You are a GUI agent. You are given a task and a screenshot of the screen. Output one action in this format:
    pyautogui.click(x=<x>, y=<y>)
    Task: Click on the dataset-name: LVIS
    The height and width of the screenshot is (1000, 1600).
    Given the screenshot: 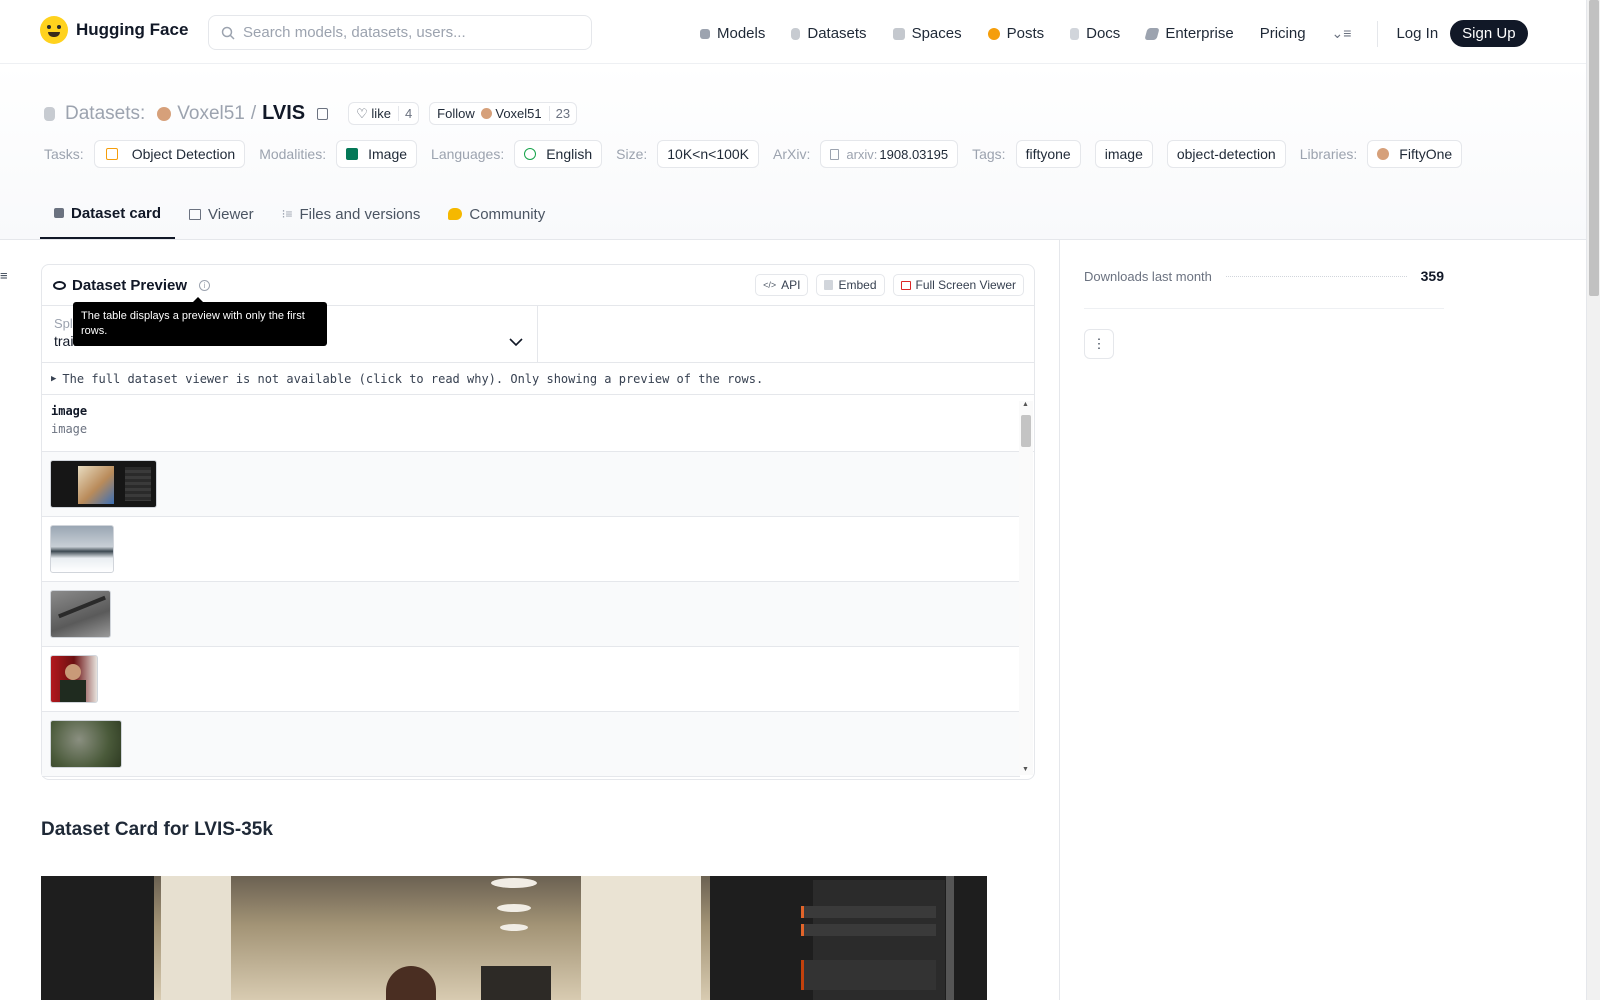 What is the action you would take?
    pyautogui.click(x=283, y=113)
    